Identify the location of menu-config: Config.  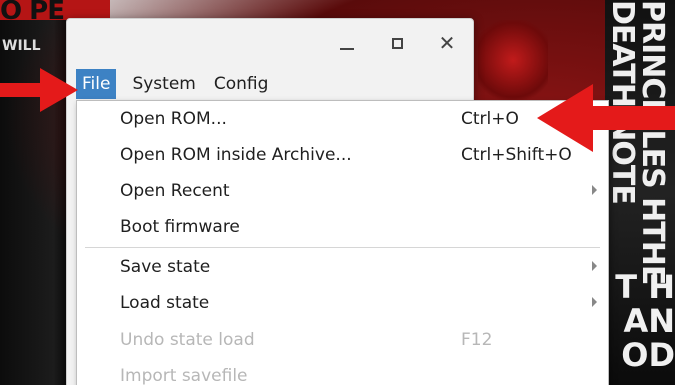
(241, 84).